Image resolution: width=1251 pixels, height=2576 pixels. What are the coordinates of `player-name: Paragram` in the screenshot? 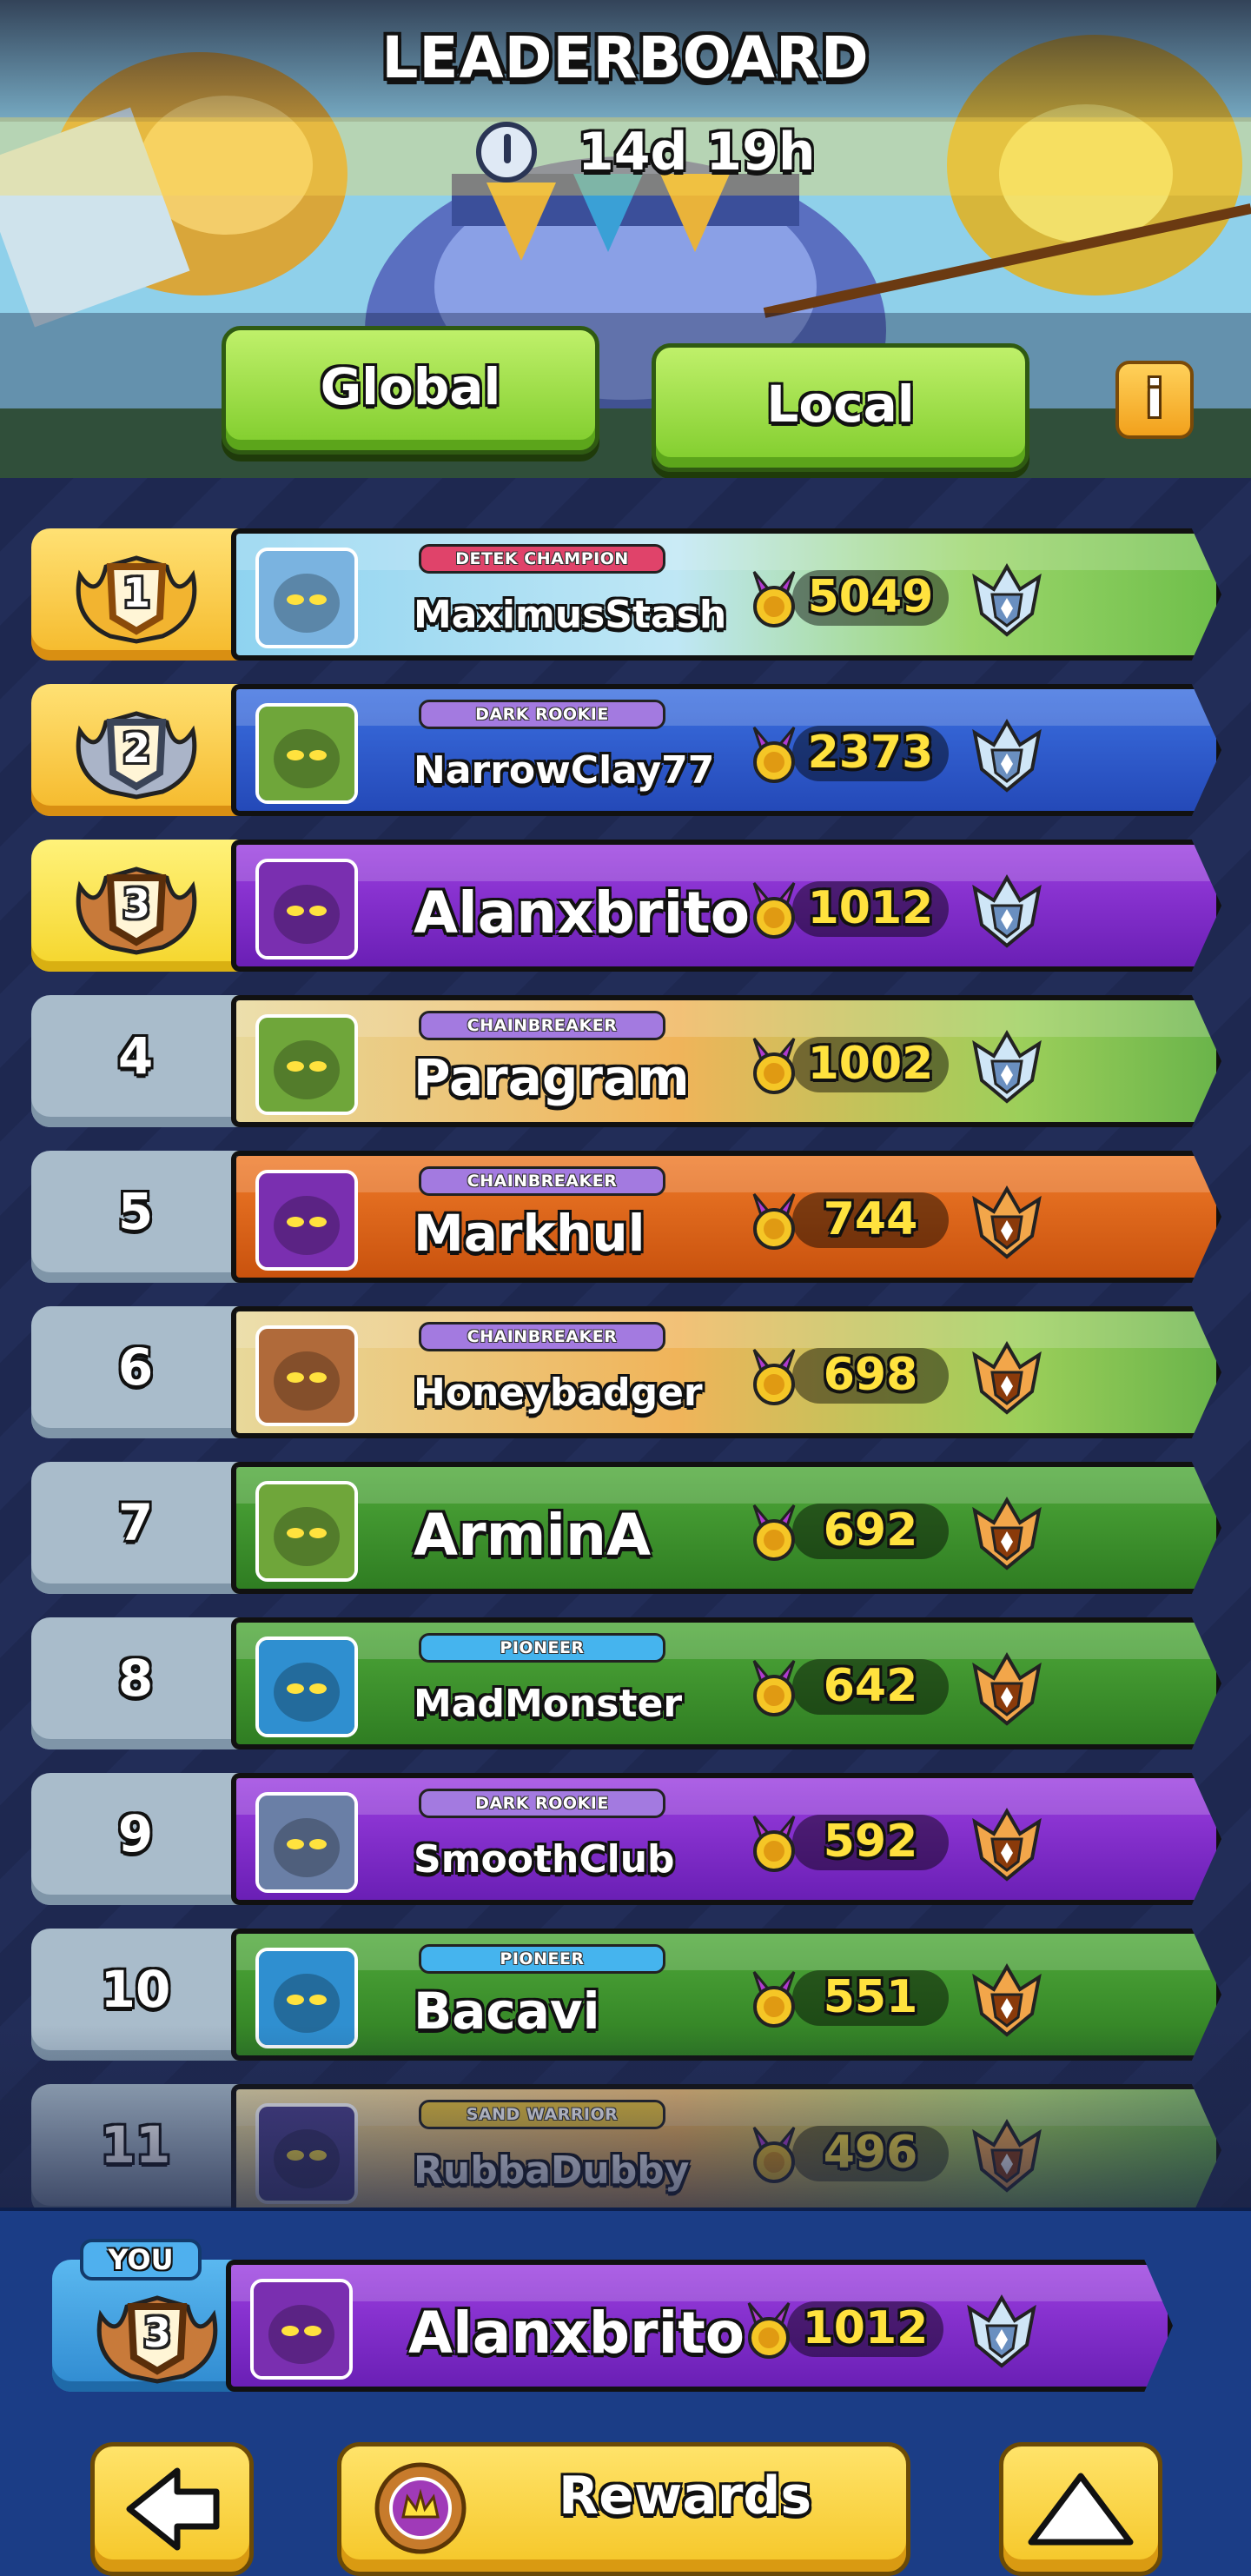 It's located at (552, 1077).